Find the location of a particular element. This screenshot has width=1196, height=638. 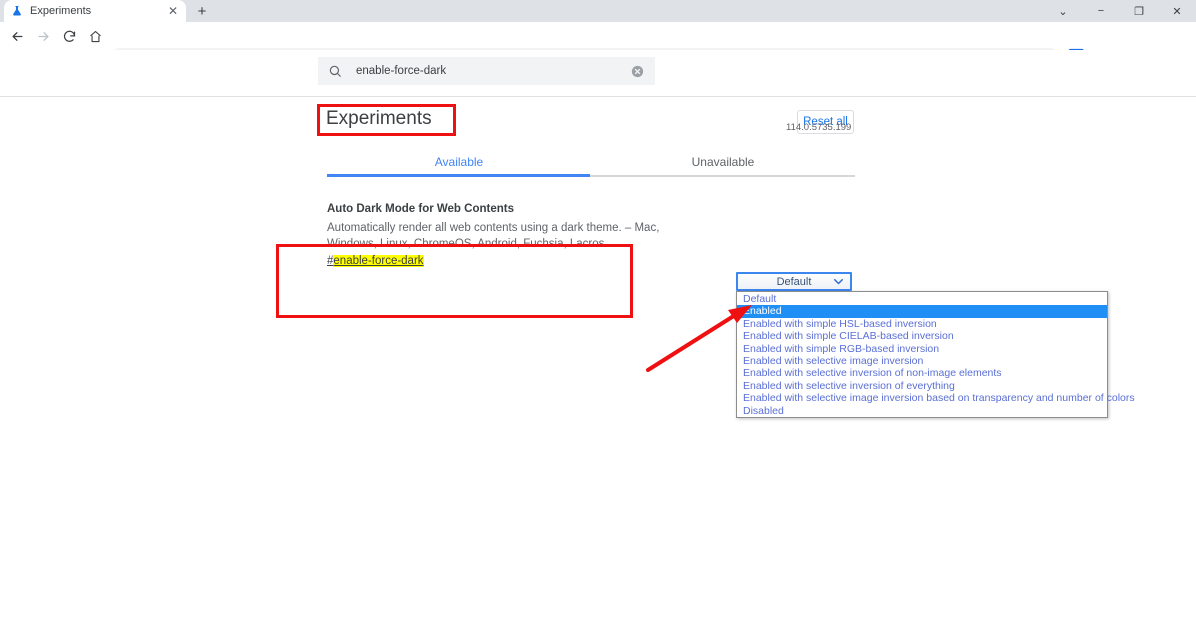

reload-icon is located at coordinates (69, 36).